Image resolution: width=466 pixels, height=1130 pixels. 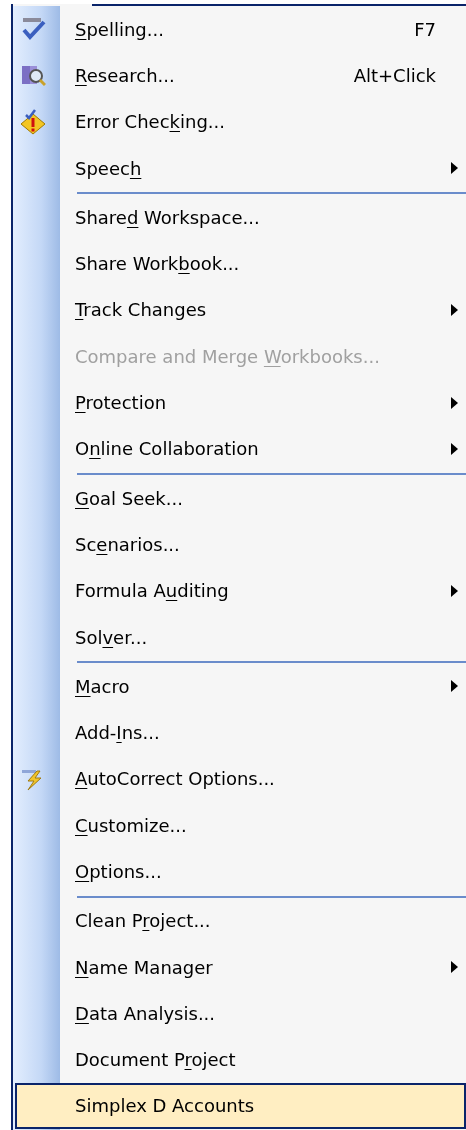 I want to click on warning-icon, so click(x=33, y=121).